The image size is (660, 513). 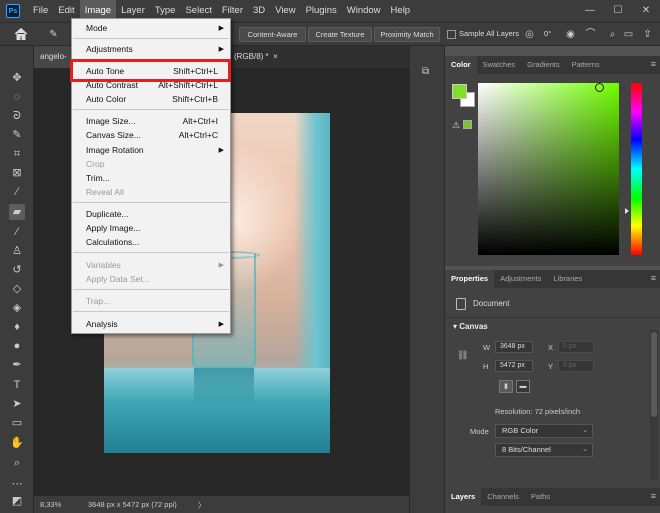 What do you see at coordinates (401, 11) in the screenshot?
I see `menu-help: Help` at bounding box center [401, 11].